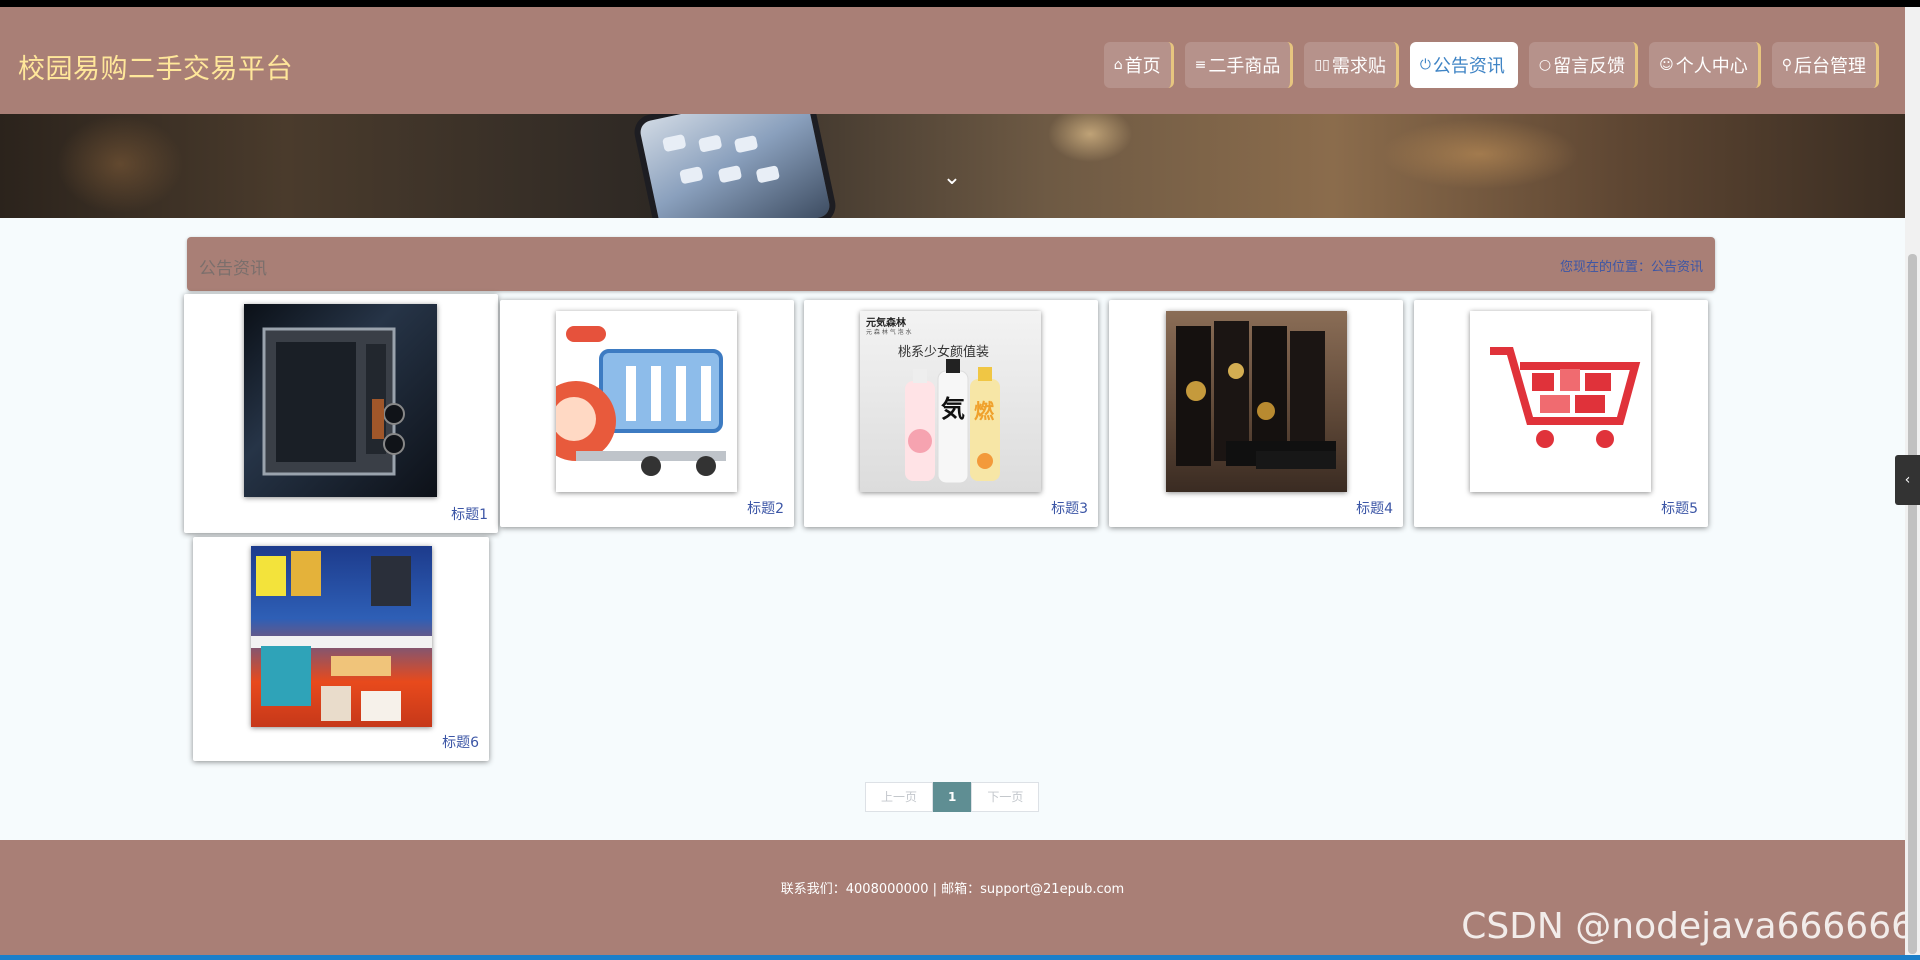 The image size is (1920, 960). Describe the element at coordinates (1711, 66) in the screenshot. I see `nav-personal-center-label: 个人中心` at that location.